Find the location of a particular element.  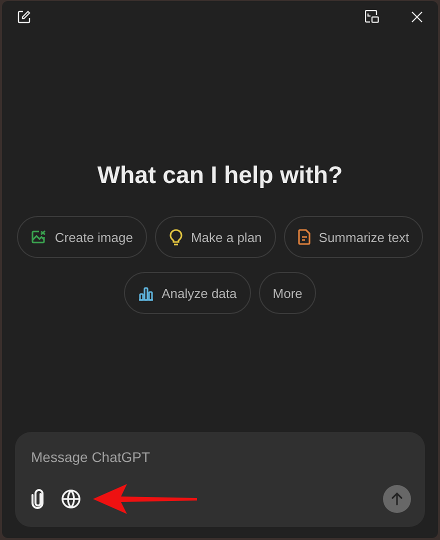

paperclip-icon is located at coordinates (38, 499).